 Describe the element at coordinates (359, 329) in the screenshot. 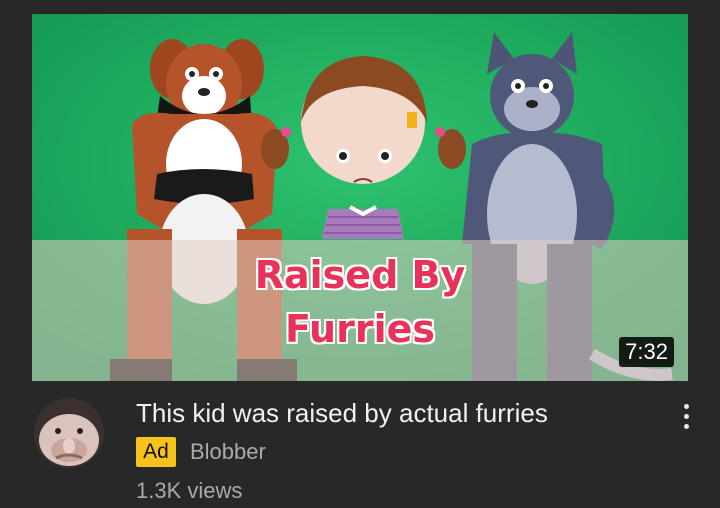

I see `thumbnail-caption-line2: Furries` at that location.